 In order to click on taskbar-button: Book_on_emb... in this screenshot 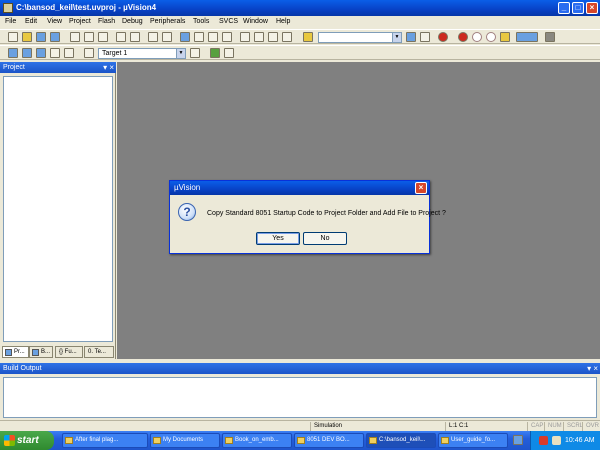, I will do `click(257, 440)`.